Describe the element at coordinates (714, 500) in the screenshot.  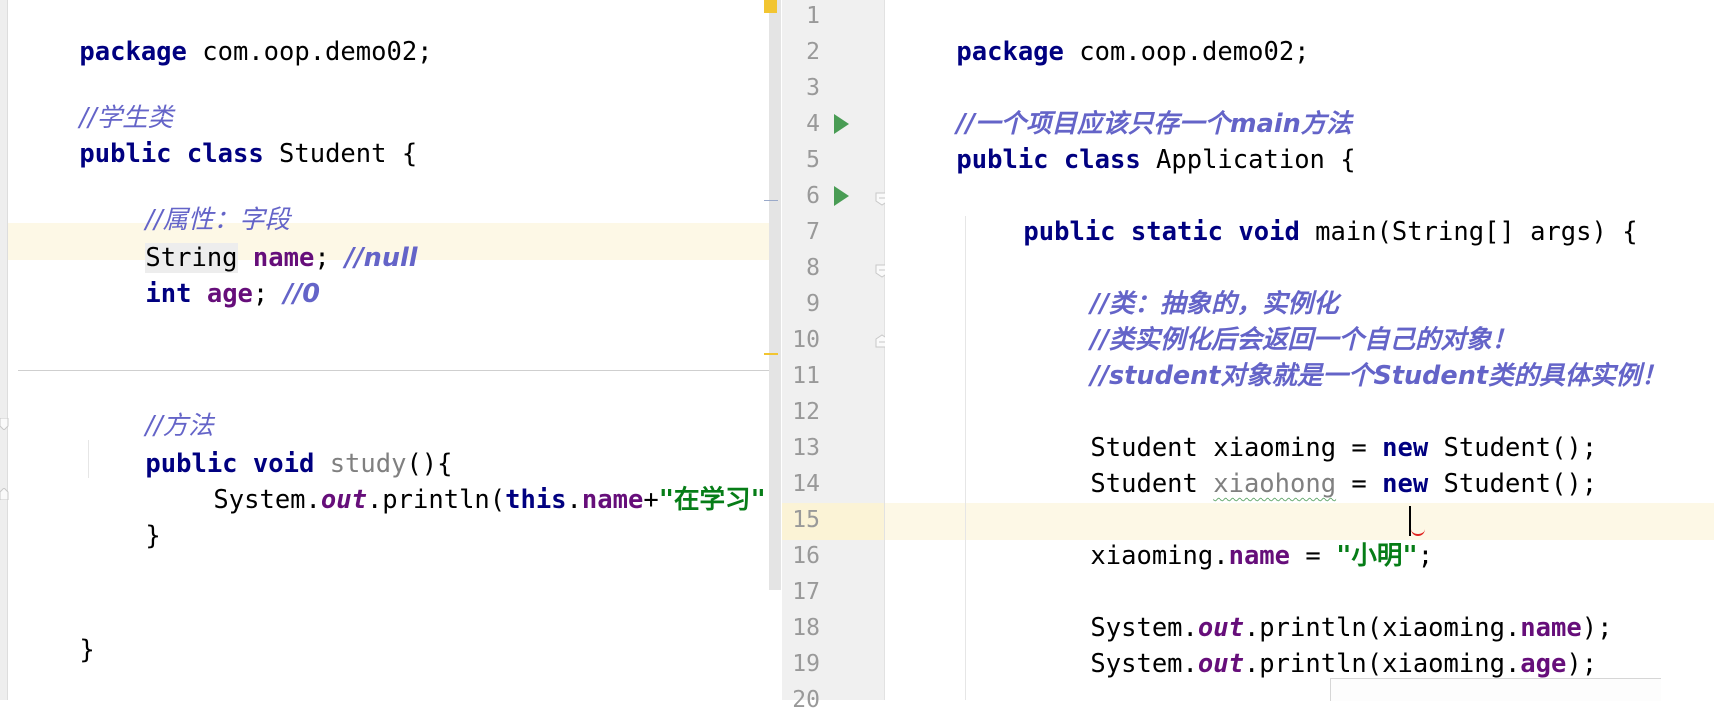
I see `string-literal: "在学习")` at that location.